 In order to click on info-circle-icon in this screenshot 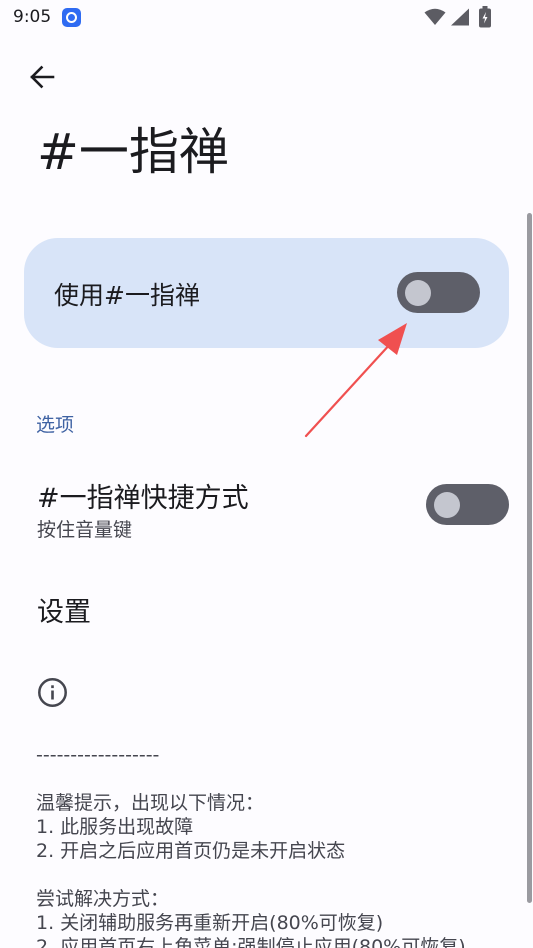, I will do `click(52, 692)`.